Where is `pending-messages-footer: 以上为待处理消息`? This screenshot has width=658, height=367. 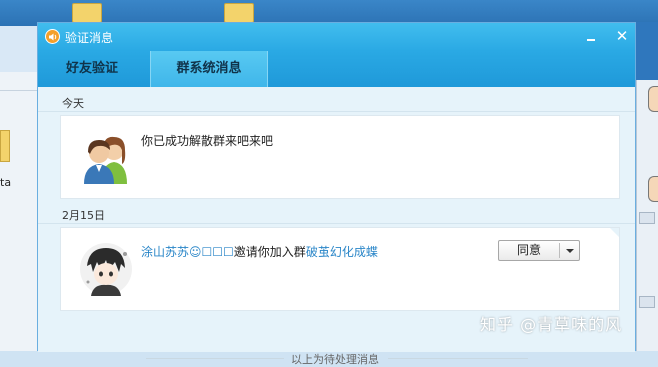
pending-messages-footer: 以上为待处理消息 is located at coordinates (335, 359).